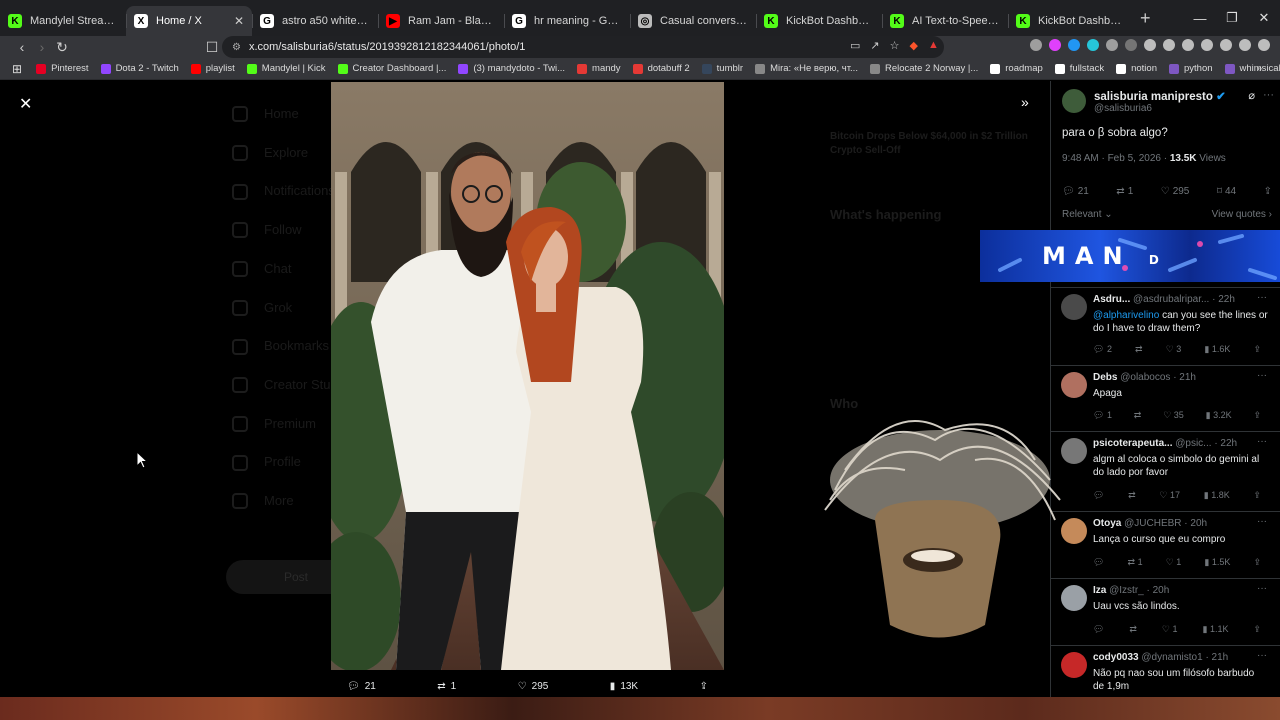  I want to click on reload-icon: ↻, so click(62, 47).